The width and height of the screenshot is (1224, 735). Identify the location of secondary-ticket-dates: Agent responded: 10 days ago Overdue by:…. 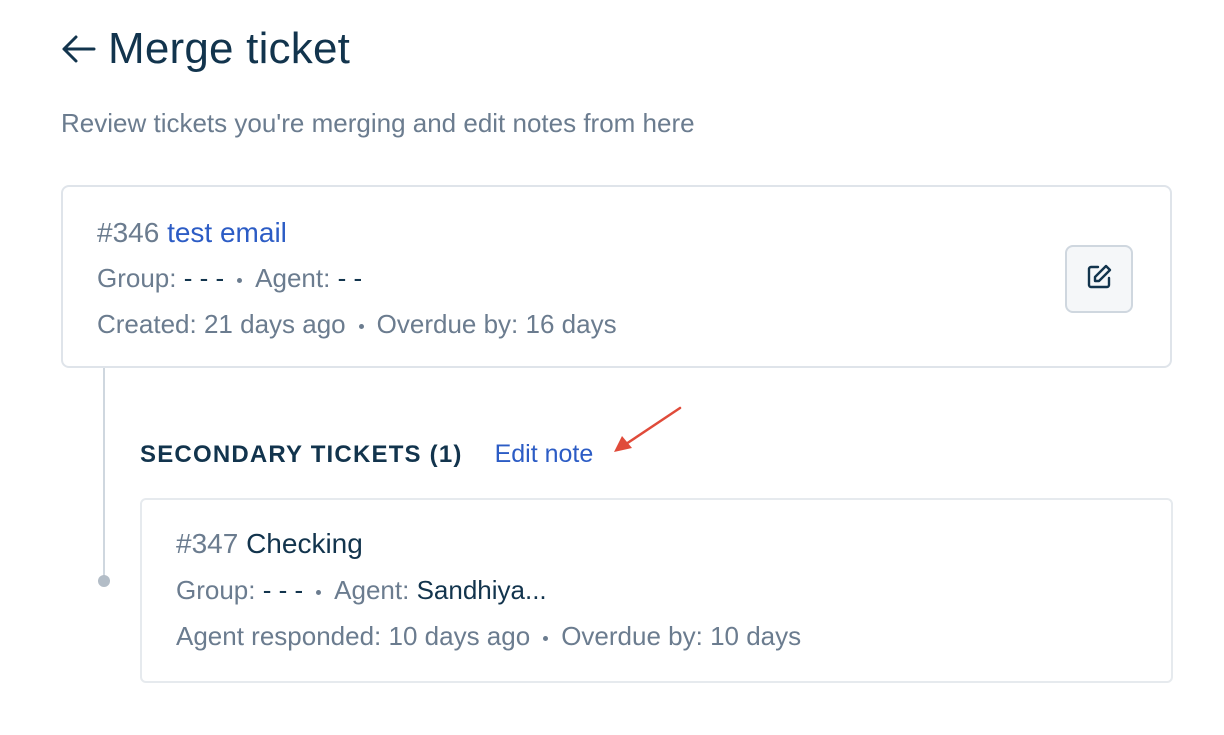
(488, 636).